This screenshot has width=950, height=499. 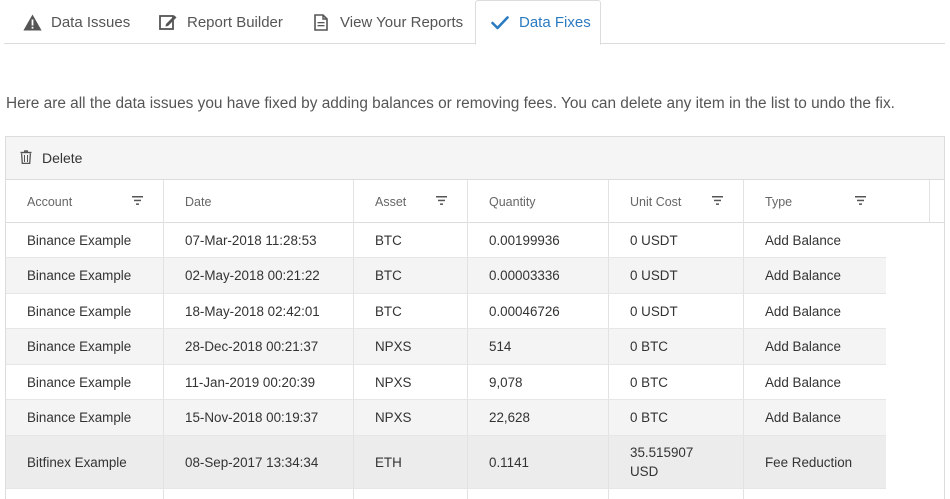 What do you see at coordinates (259, 462) in the screenshot?
I see `cell-date: 08-Sep-2017 13:34:34` at bounding box center [259, 462].